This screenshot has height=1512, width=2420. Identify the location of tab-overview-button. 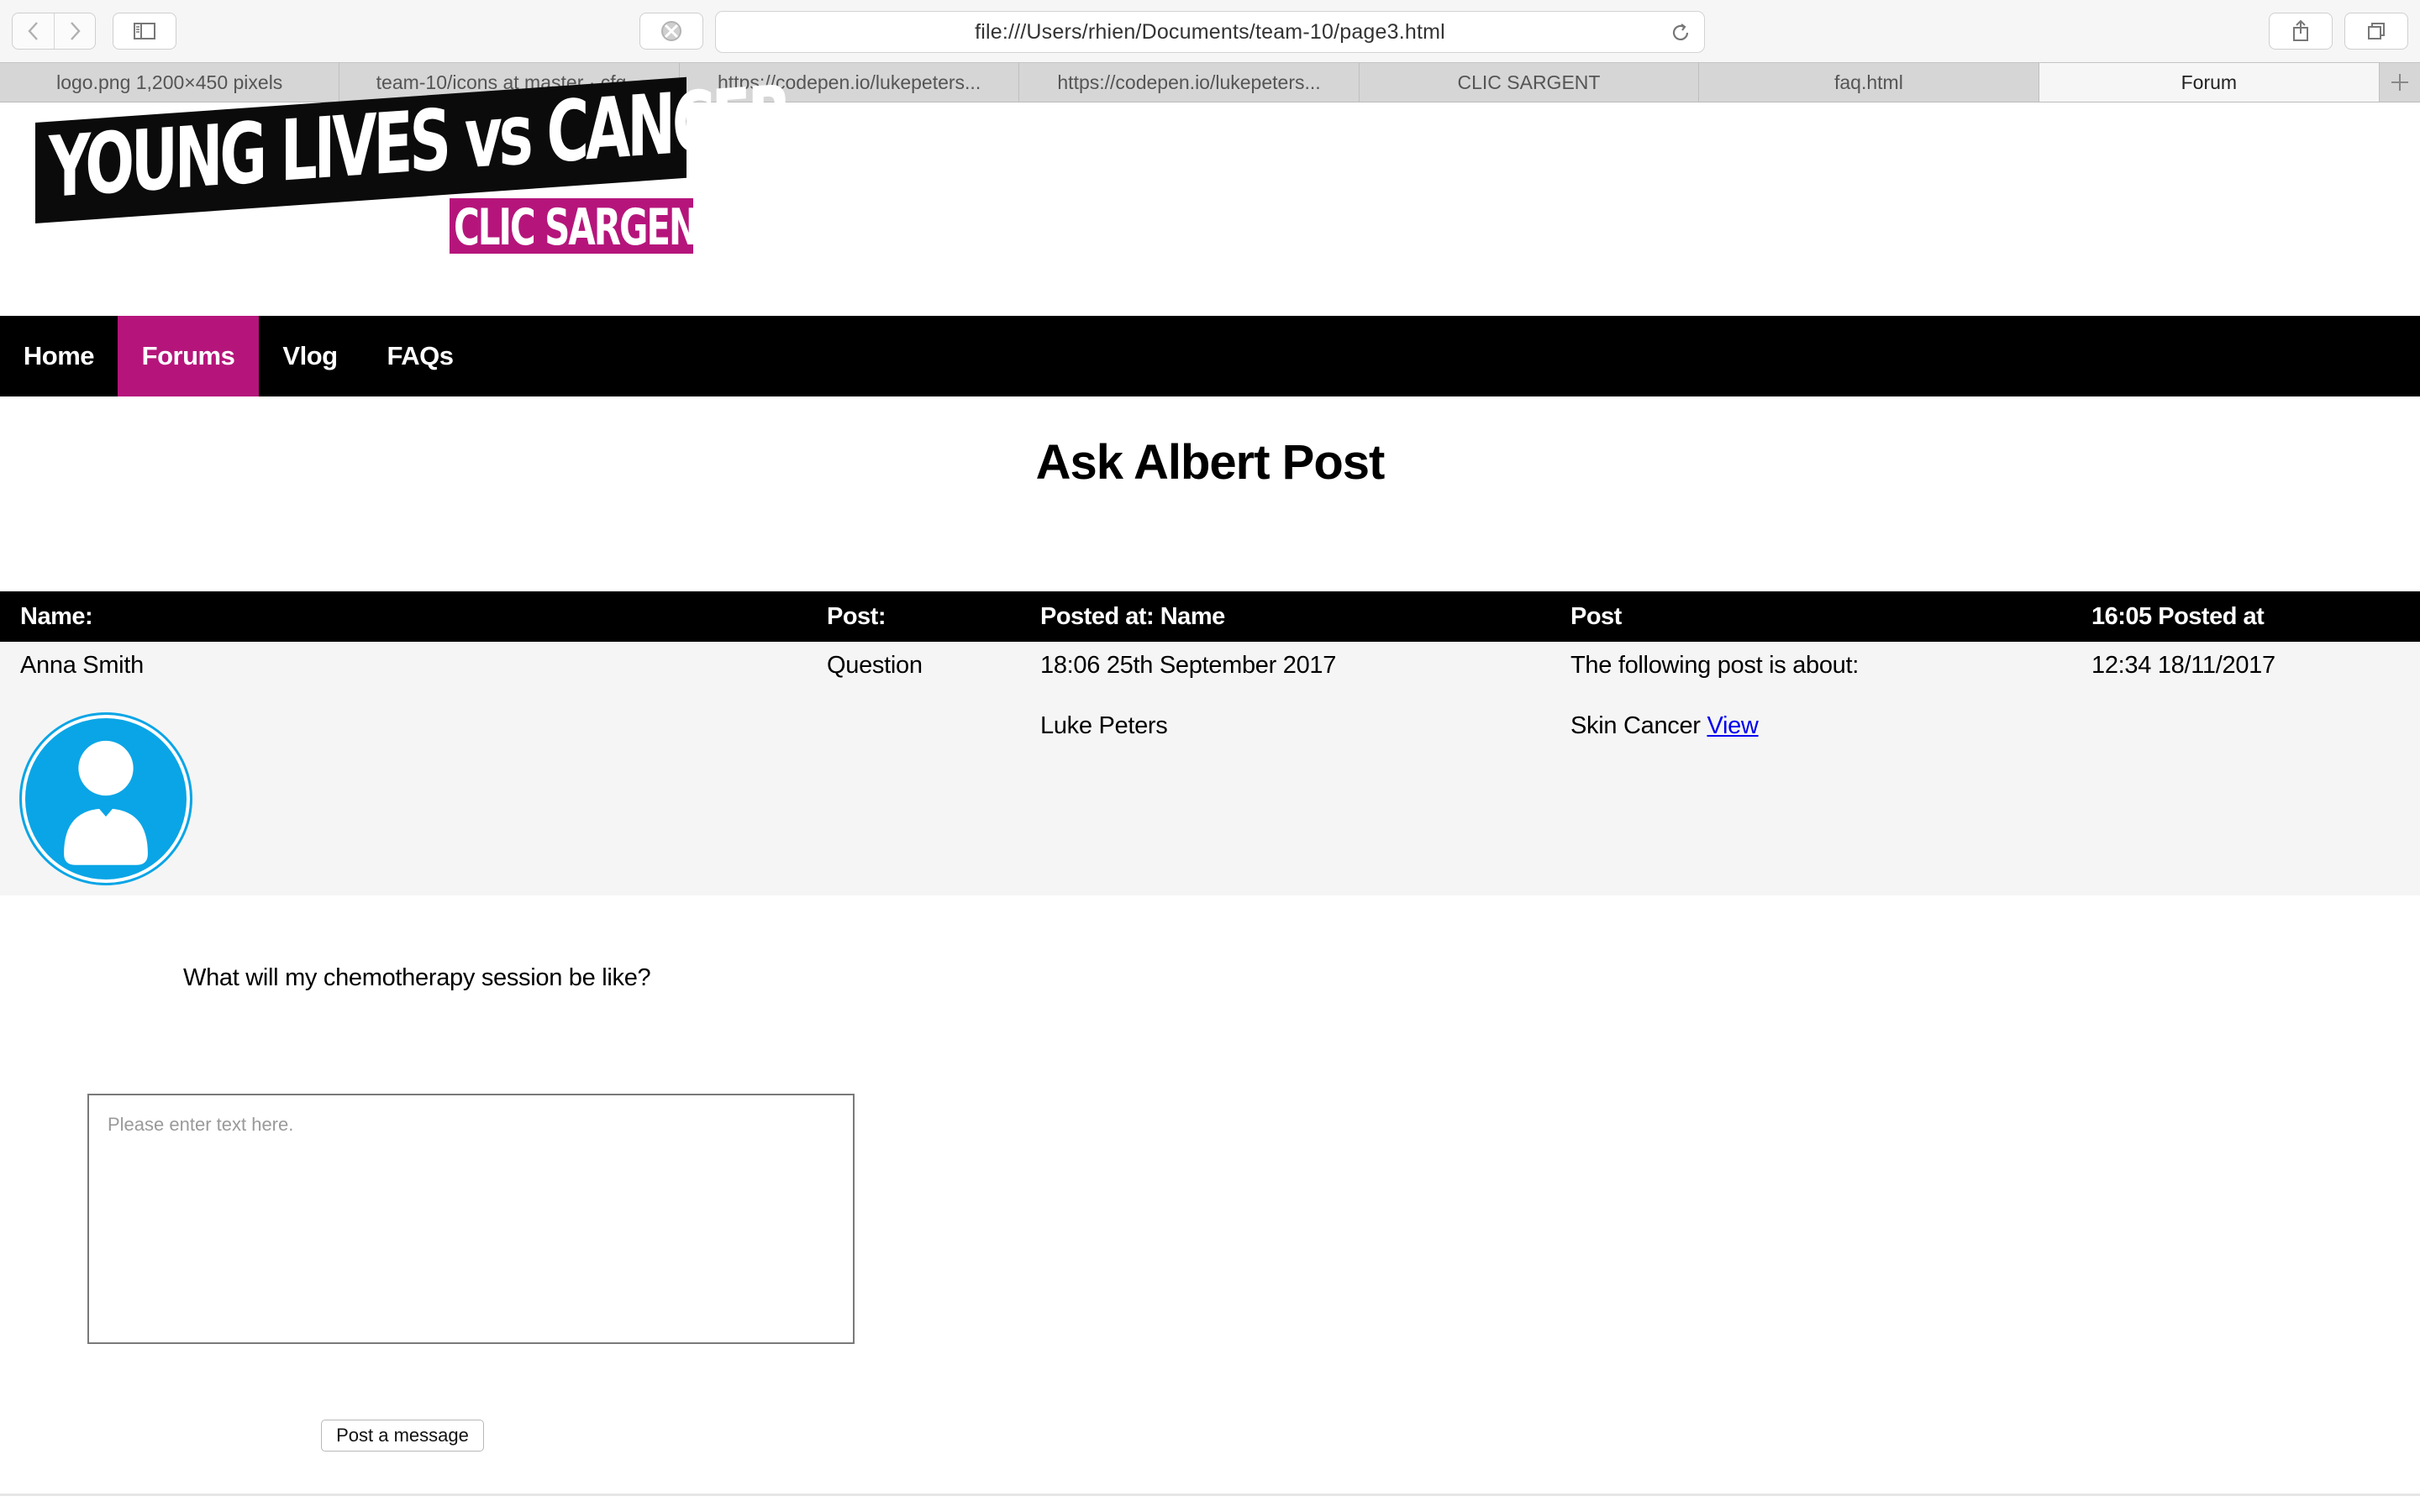
(2376, 31).